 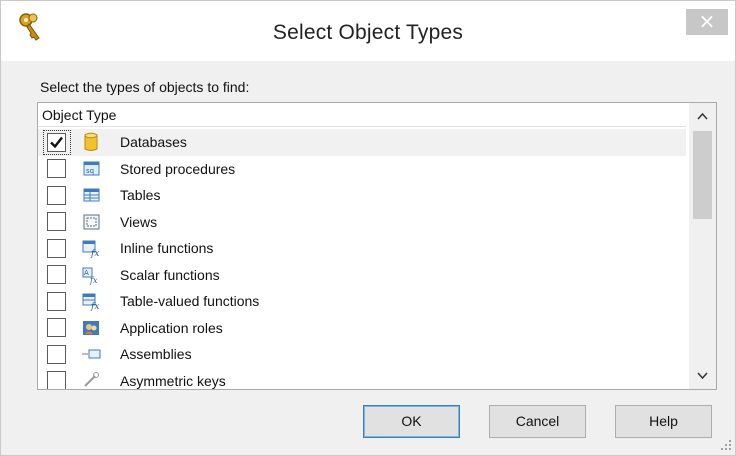 I want to click on dialog-title: Select Object Types, so click(x=368, y=32).